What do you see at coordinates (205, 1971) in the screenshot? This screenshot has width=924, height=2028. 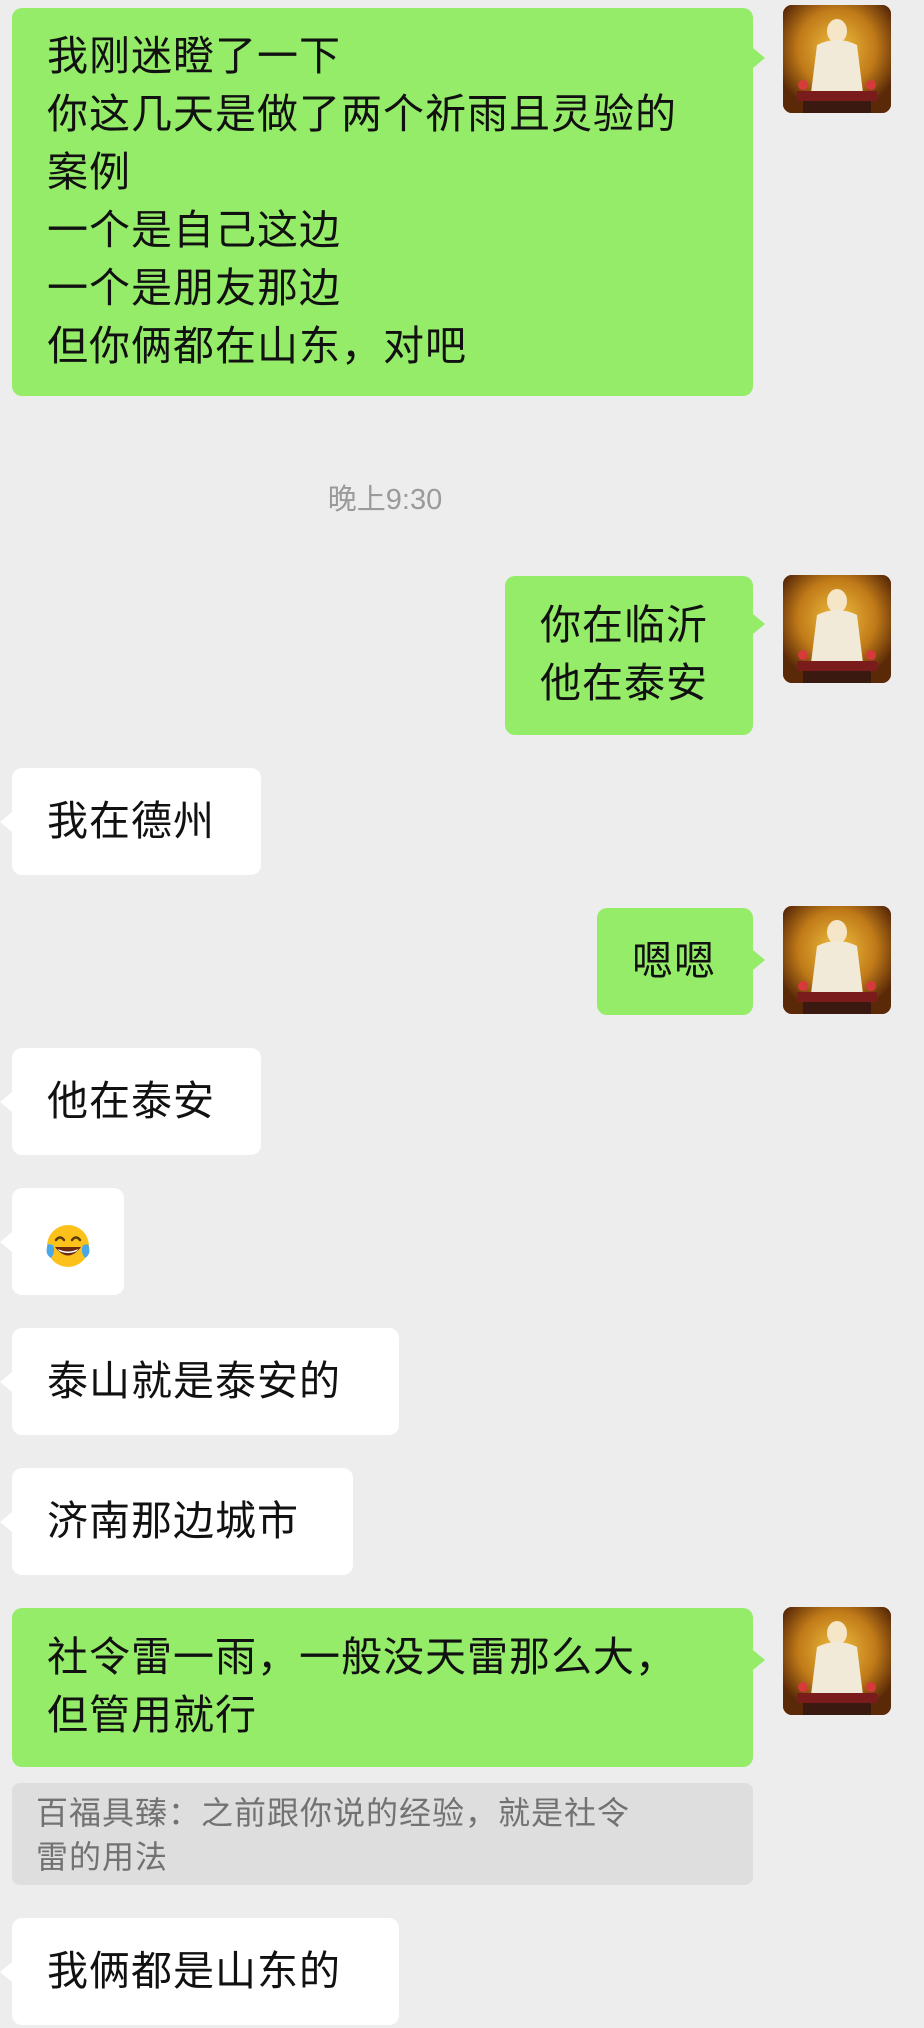 I see `message-bubble: 我俩都是山东的` at bounding box center [205, 1971].